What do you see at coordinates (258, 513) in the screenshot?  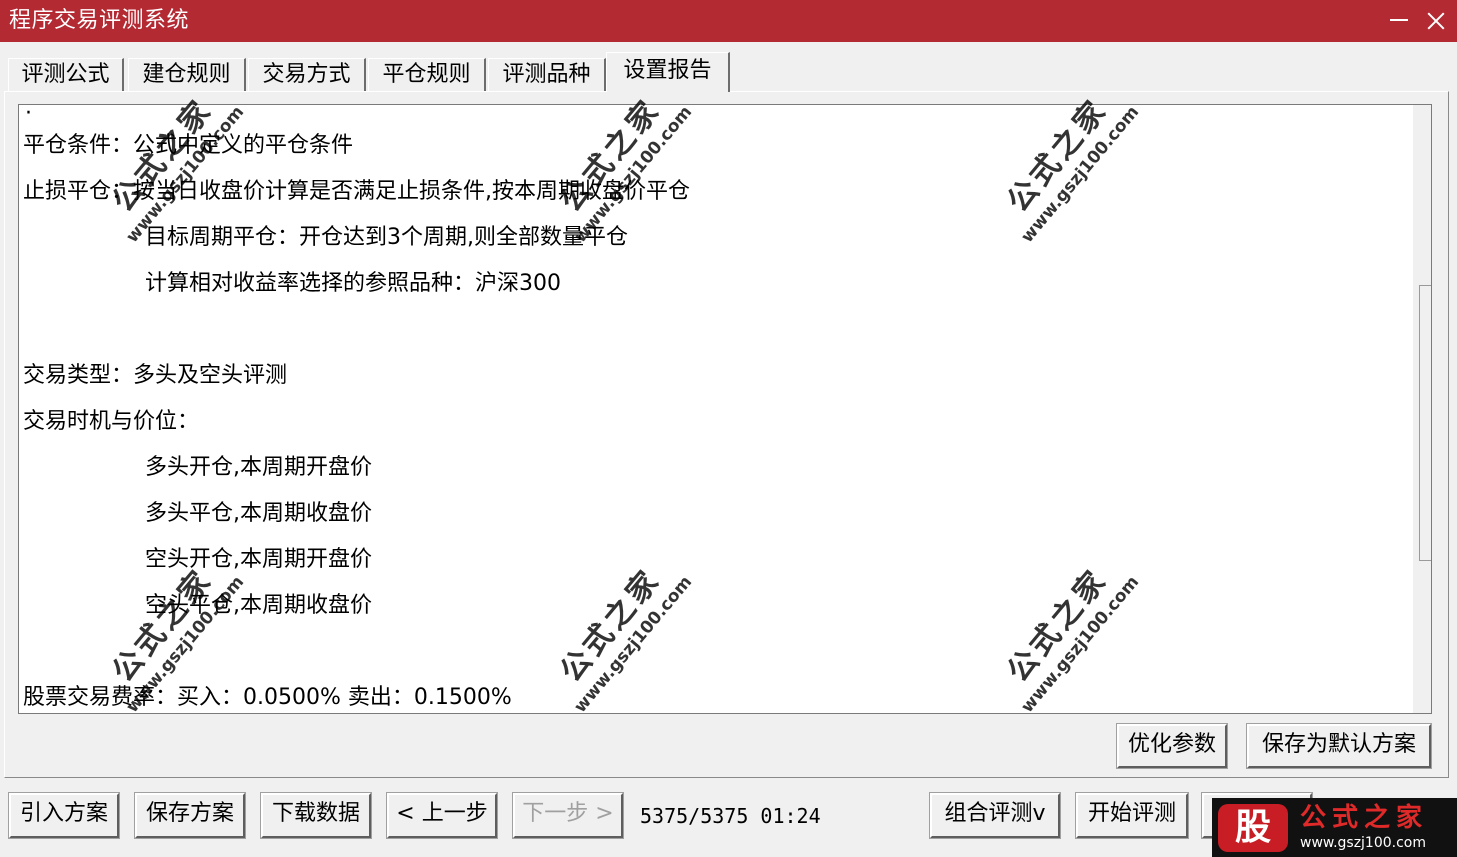 I see `report-line: 多头平仓,本周期收盘价` at bounding box center [258, 513].